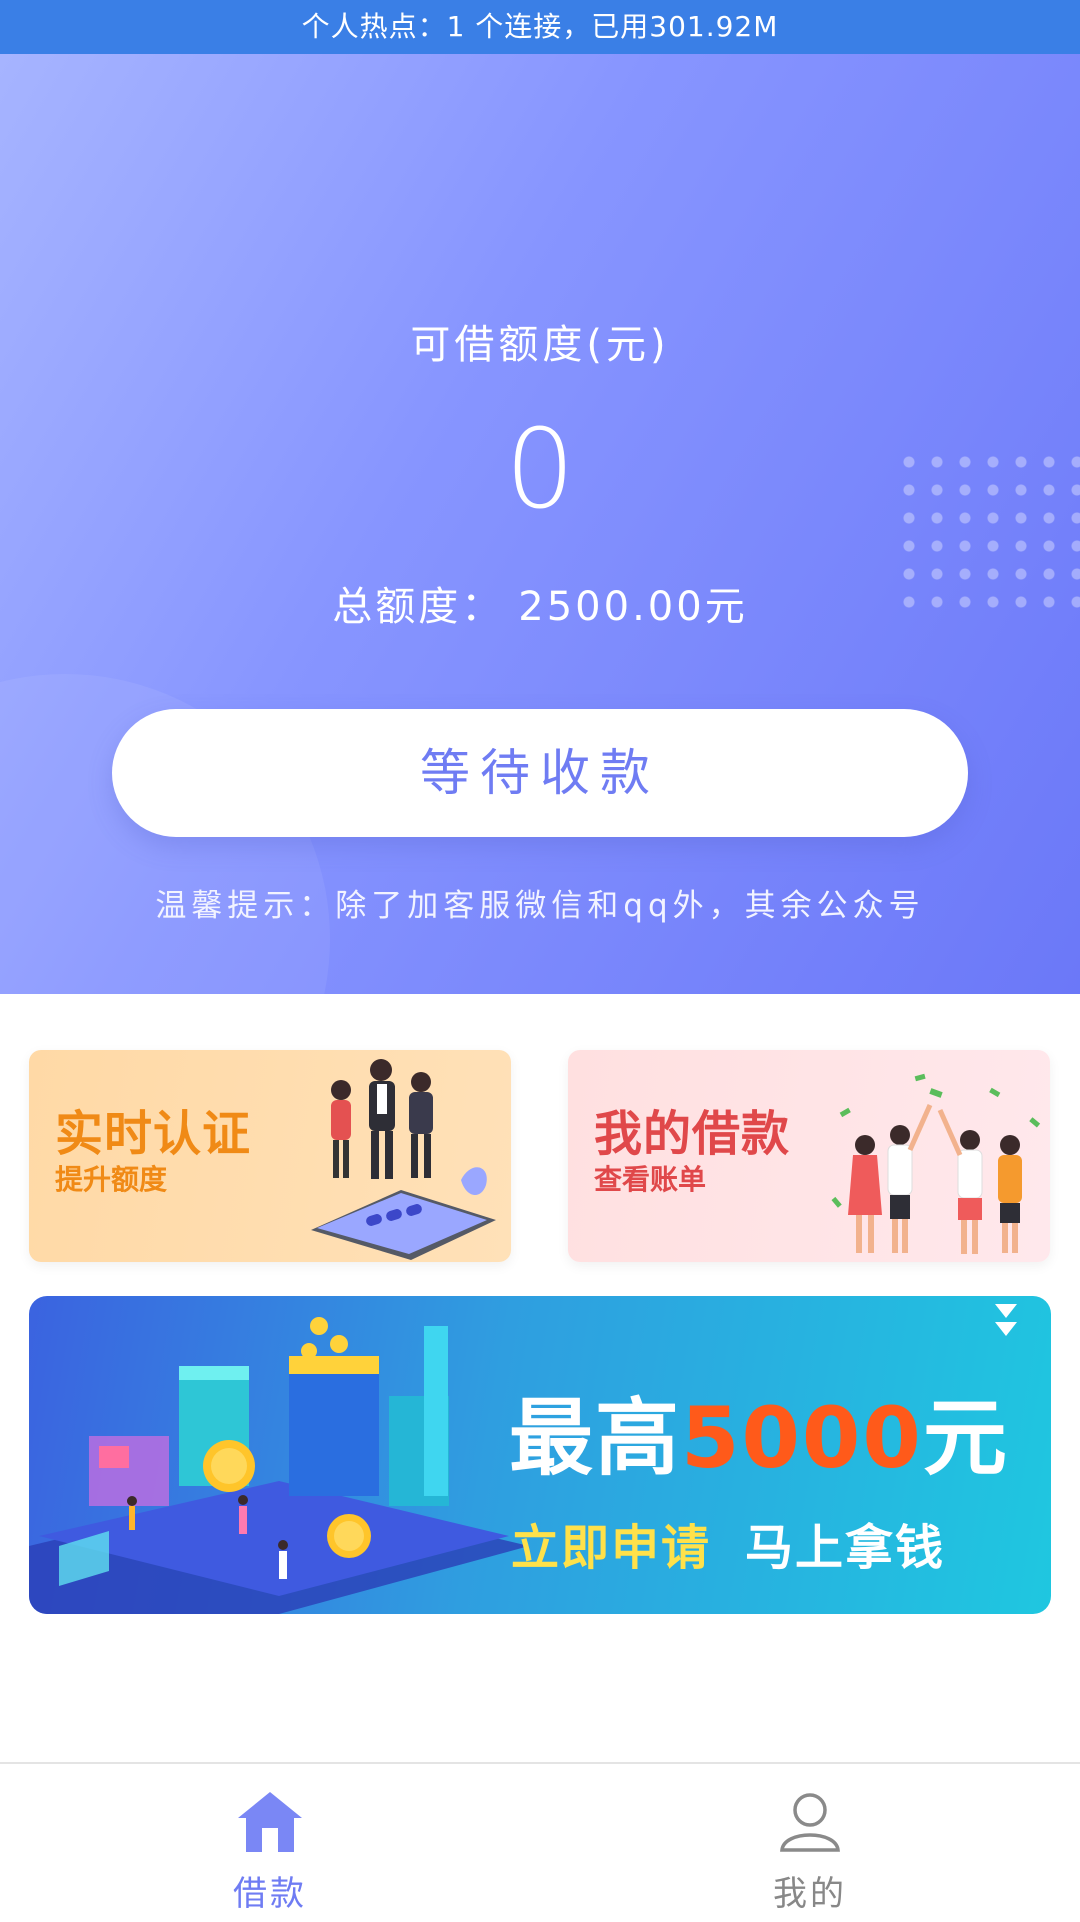 The width and height of the screenshot is (1080, 1922). Describe the element at coordinates (965, 1438) in the screenshot. I see `banner-suffix: 元` at that location.